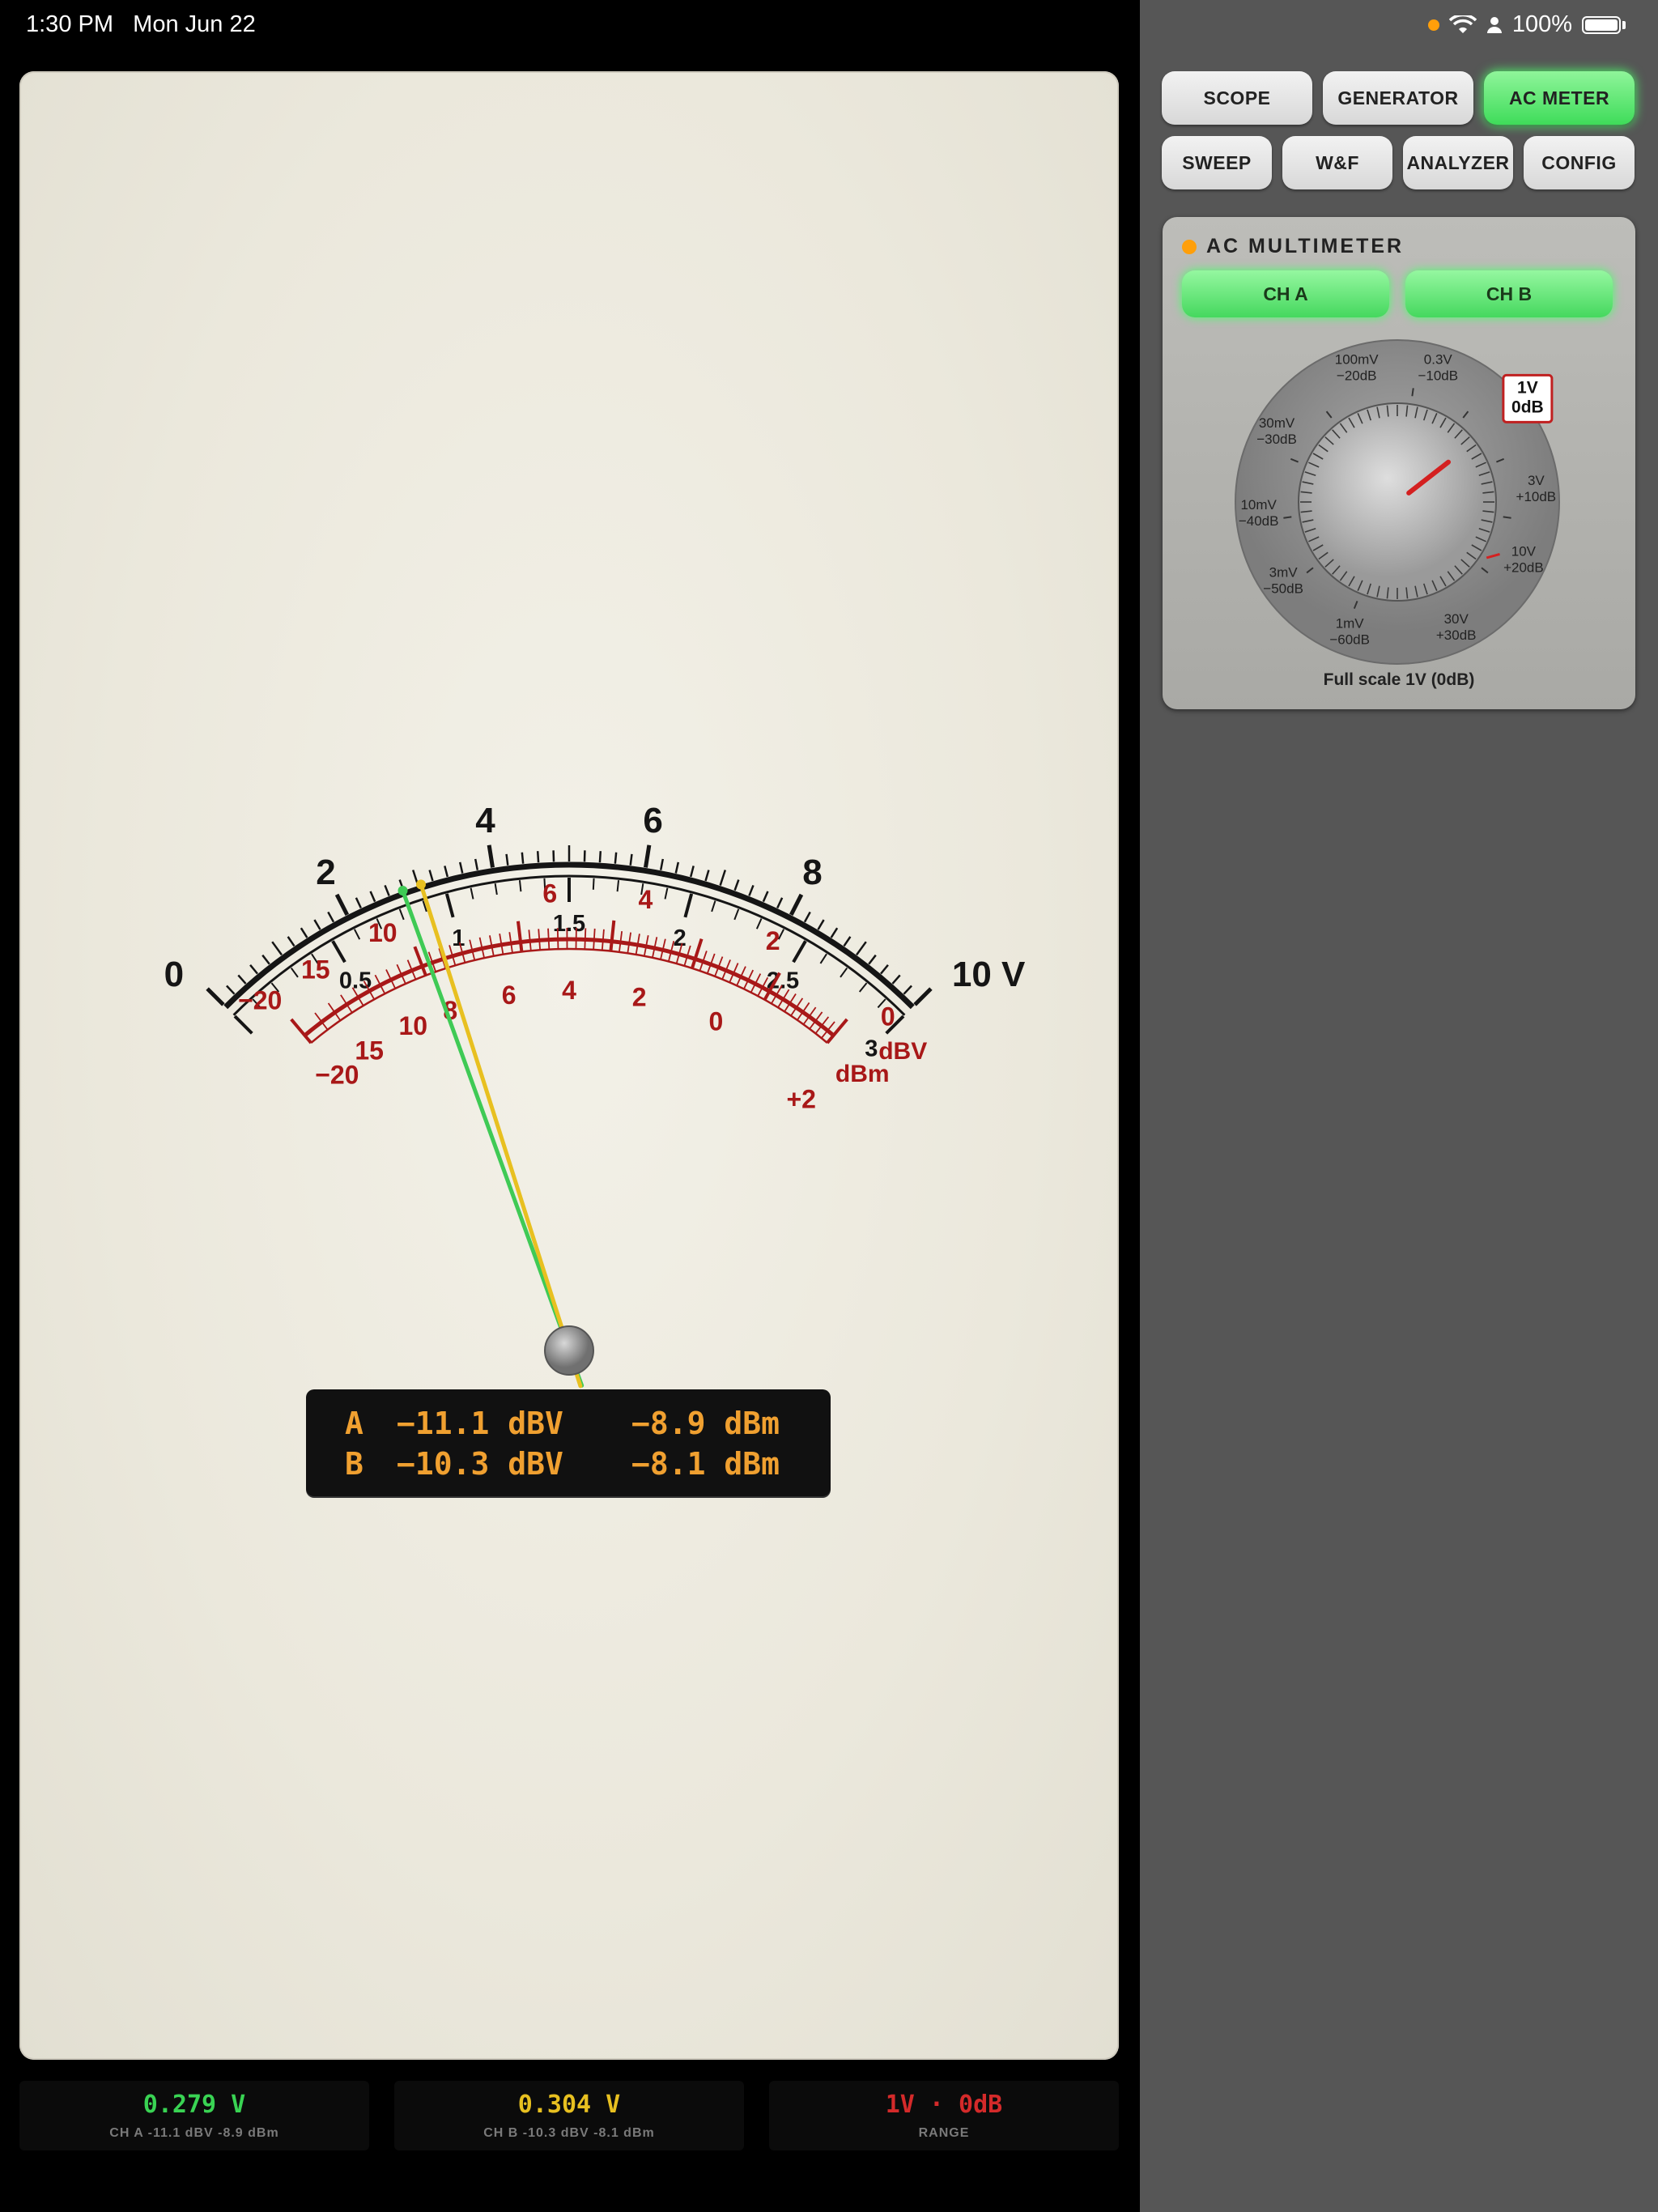 The image size is (1658, 2212). I want to click on dbv-label: 4, so click(645, 900).